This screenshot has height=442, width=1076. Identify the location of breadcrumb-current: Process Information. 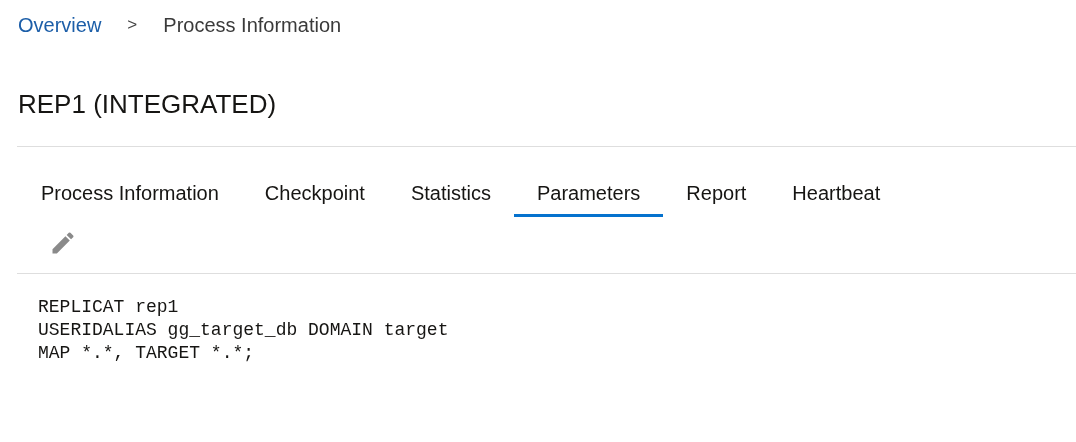
(252, 25).